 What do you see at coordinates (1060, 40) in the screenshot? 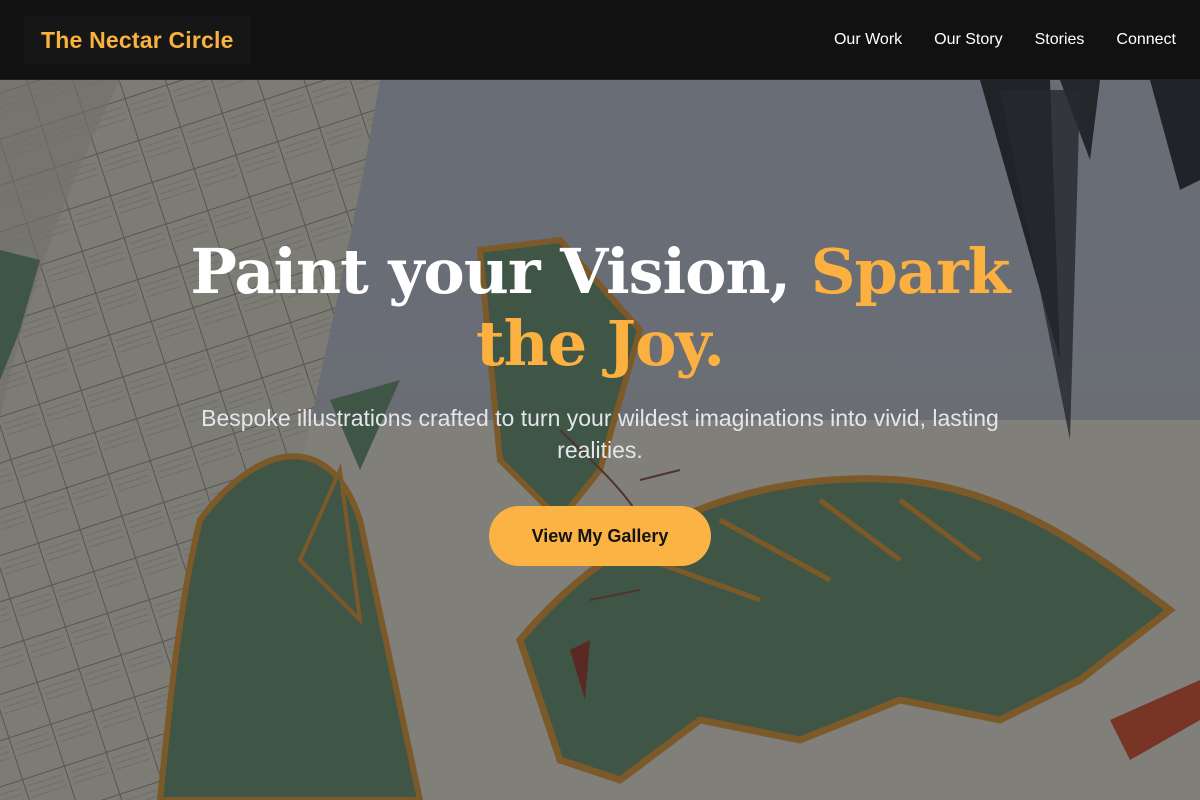
I see `nav-link-stories: Stories` at bounding box center [1060, 40].